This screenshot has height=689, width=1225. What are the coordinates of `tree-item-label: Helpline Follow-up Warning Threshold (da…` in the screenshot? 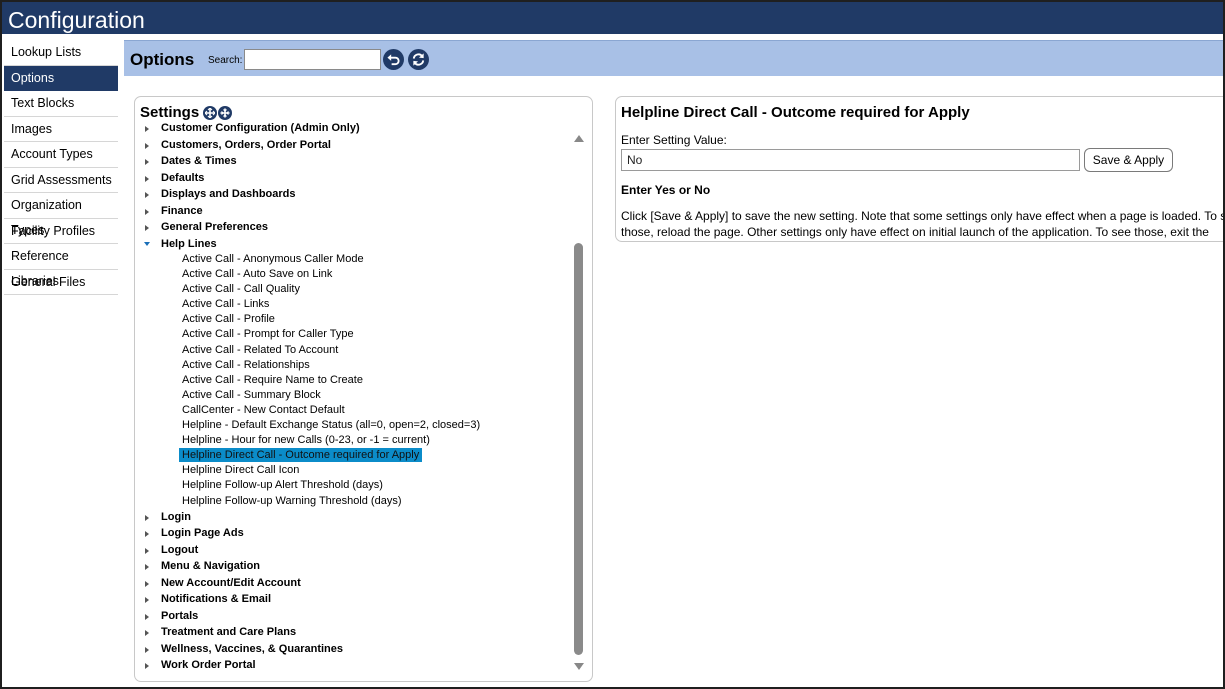 It's located at (292, 500).